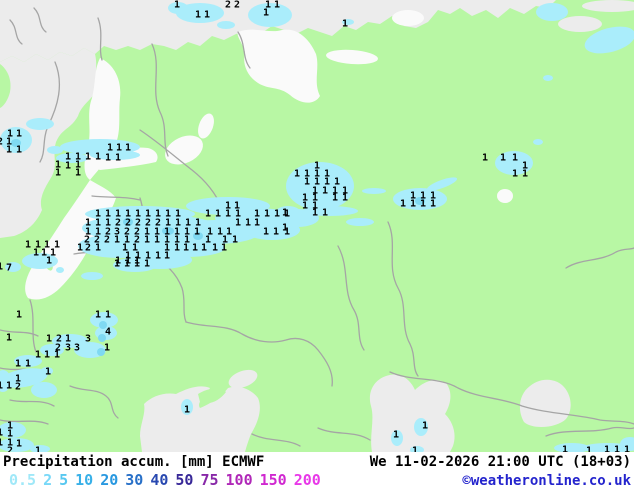  What do you see at coordinates (64, 480) in the screenshot?
I see `legend-value: 5` at bounding box center [64, 480].